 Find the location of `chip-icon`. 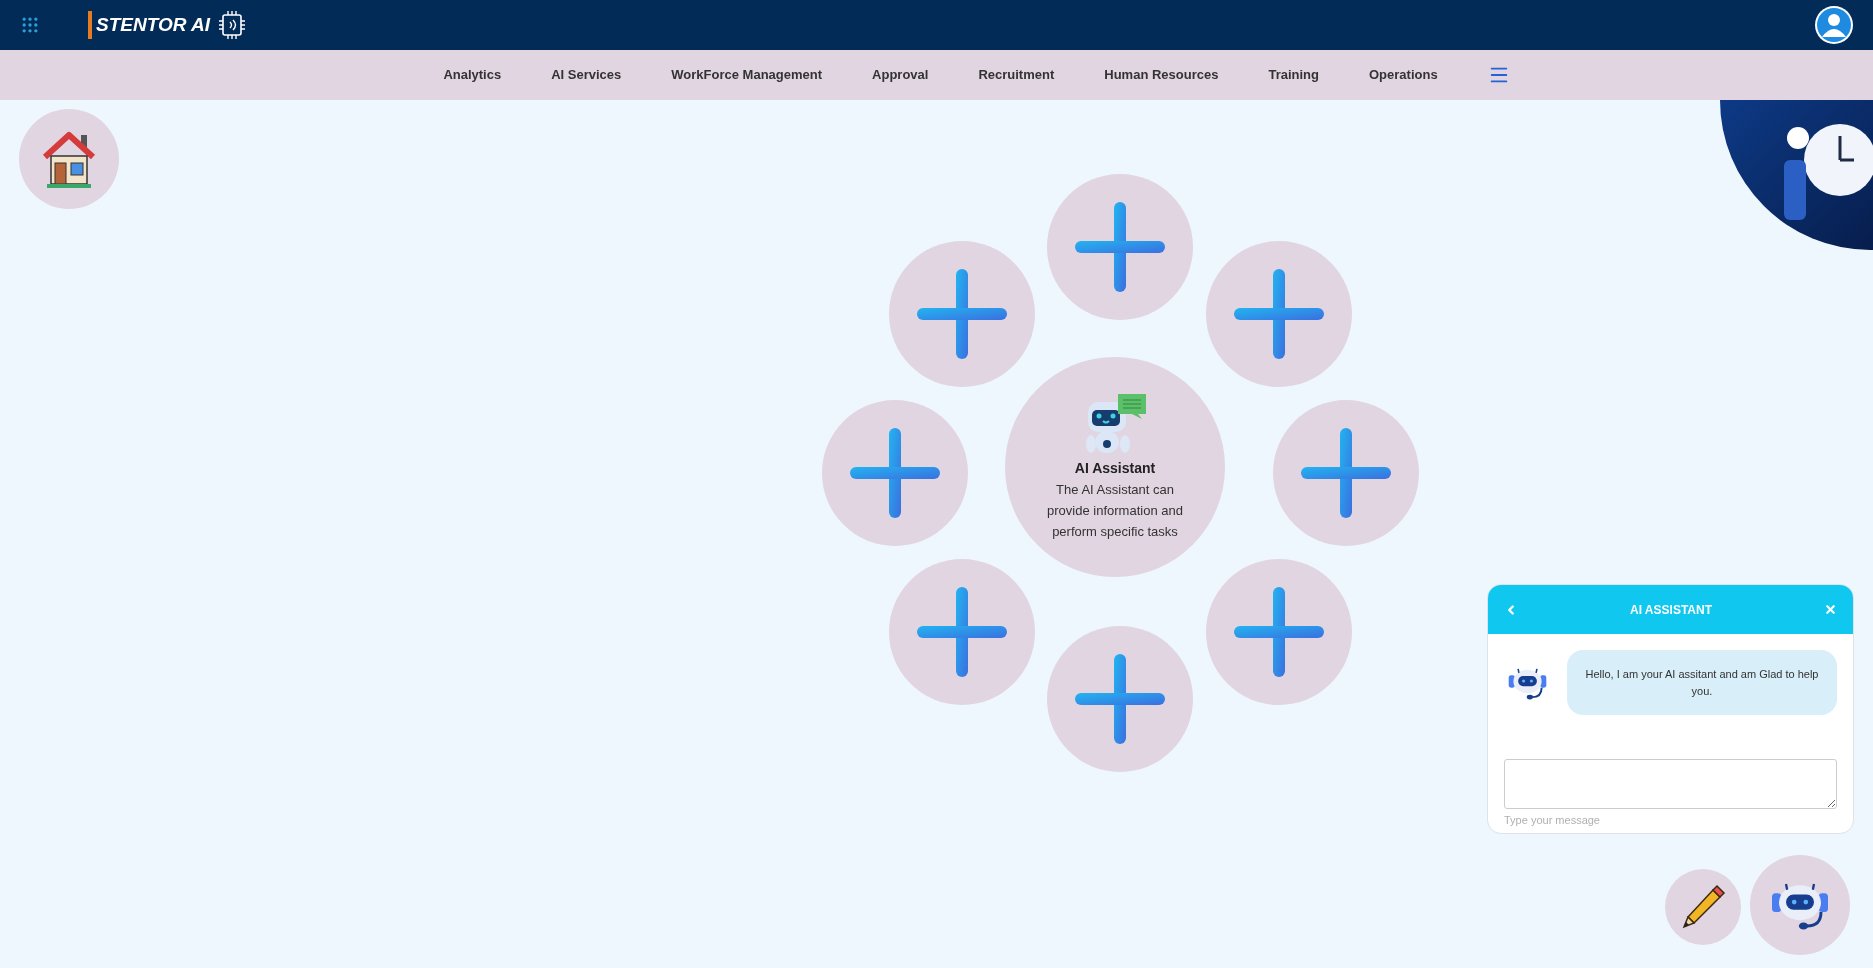

chip-icon is located at coordinates (232, 25).